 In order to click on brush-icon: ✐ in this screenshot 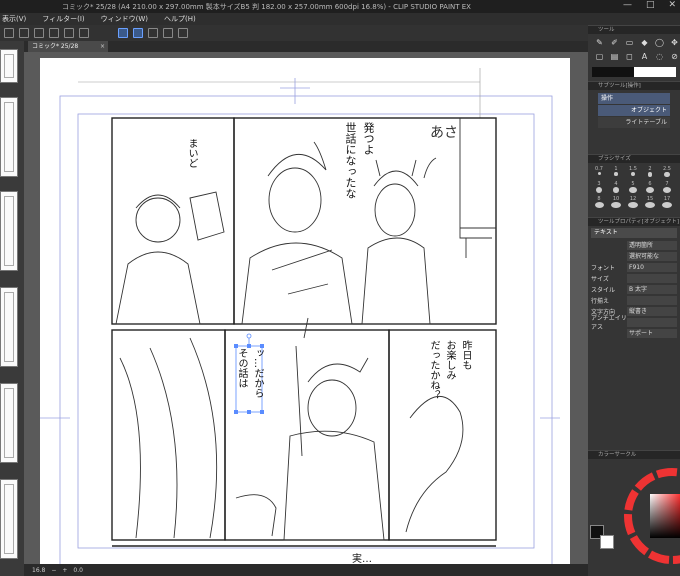, I will do `click(614, 42)`.